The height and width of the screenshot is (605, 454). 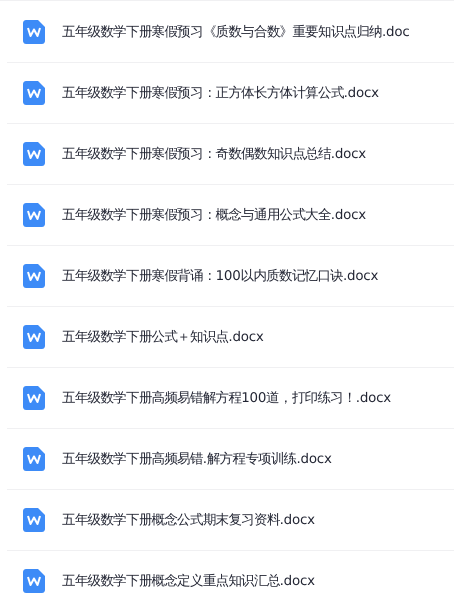 What do you see at coordinates (220, 93) in the screenshot?
I see `file-name: 五年级数学下册寒假预习：正方体长方体计算公式.docx` at bounding box center [220, 93].